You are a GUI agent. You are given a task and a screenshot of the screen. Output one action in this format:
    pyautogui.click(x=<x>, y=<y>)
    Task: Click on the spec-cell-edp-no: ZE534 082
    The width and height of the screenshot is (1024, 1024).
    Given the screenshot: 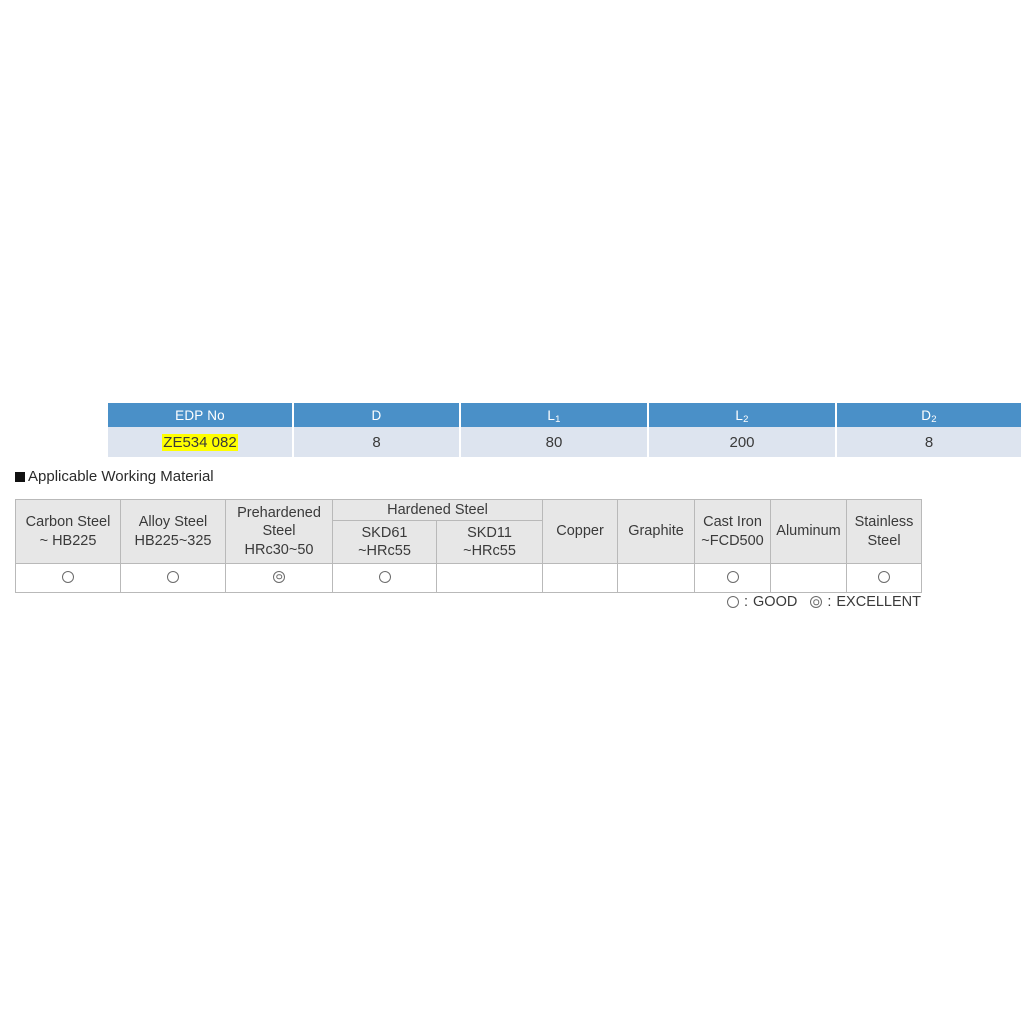 What is the action you would take?
    pyautogui.click(x=201, y=442)
    